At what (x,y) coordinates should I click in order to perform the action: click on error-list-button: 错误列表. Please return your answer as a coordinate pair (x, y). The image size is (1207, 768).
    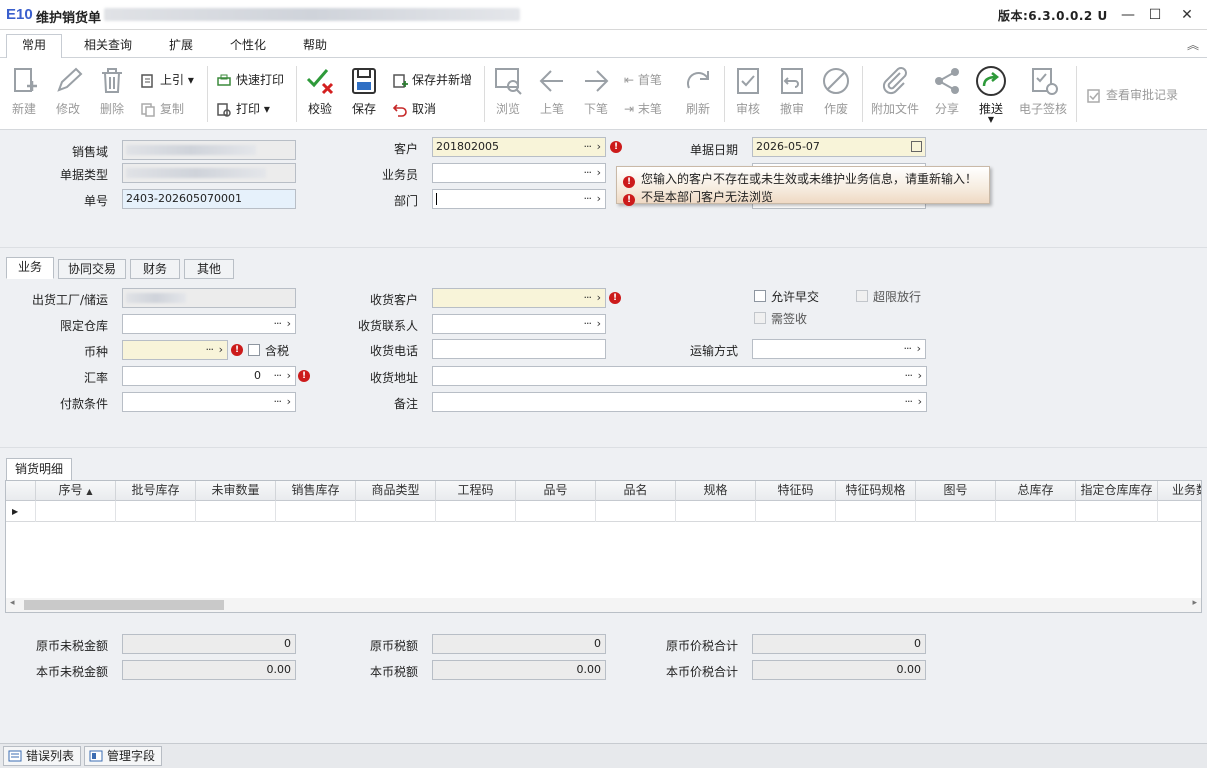
    Looking at the image, I should click on (42, 756).